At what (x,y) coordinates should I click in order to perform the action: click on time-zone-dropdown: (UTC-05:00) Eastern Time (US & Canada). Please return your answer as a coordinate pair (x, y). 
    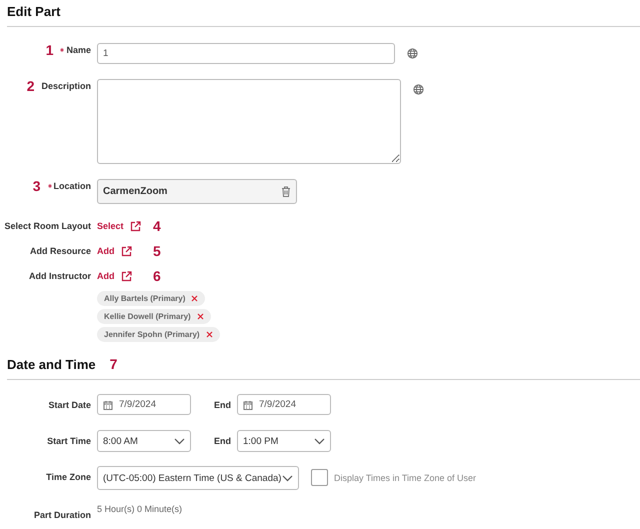
    Looking at the image, I should click on (198, 478).